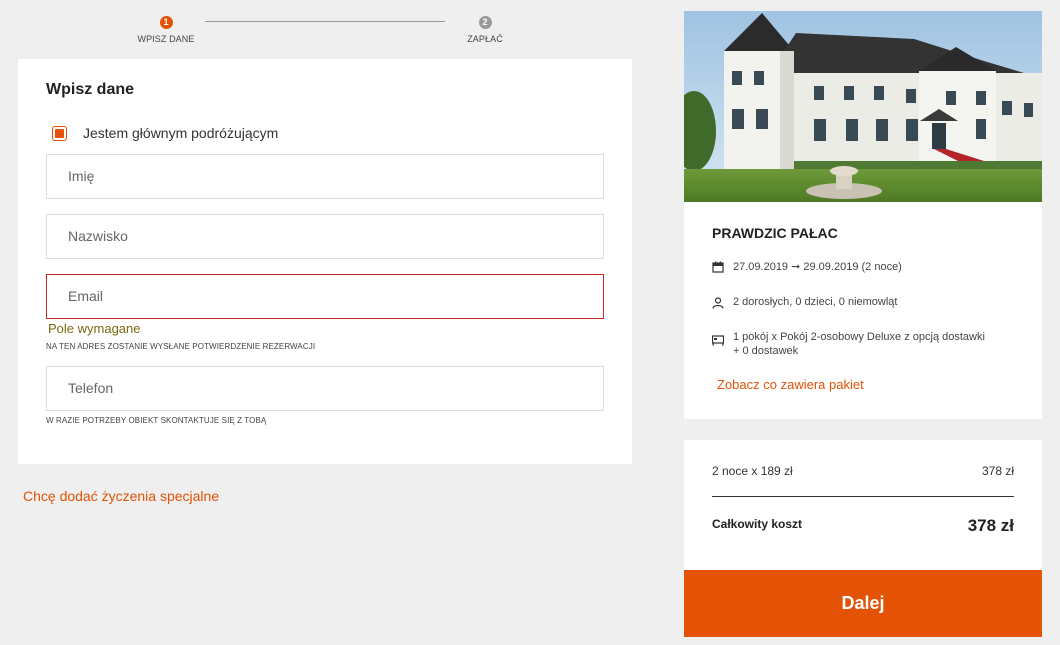  What do you see at coordinates (485, 30) in the screenshot?
I see `step-pay: 2 ZAPŁAĆ` at bounding box center [485, 30].